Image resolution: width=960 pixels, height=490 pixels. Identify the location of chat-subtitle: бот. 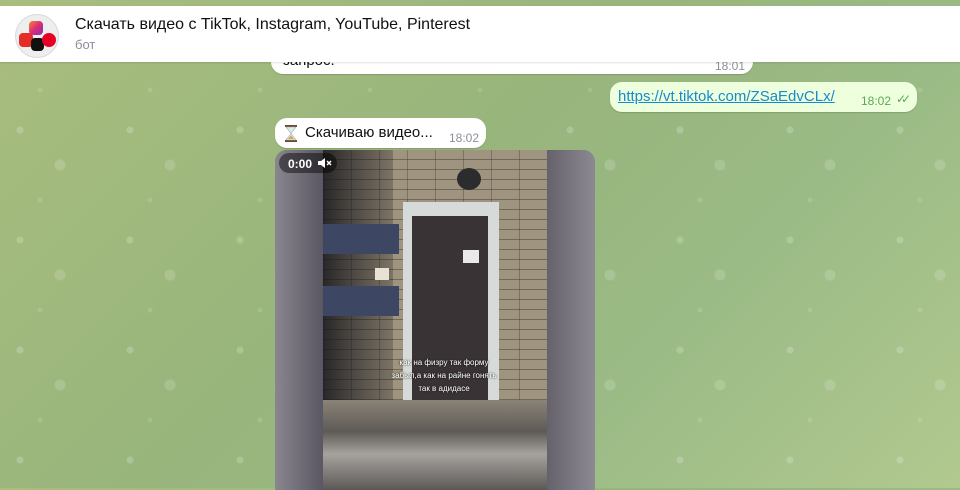
(85, 44).